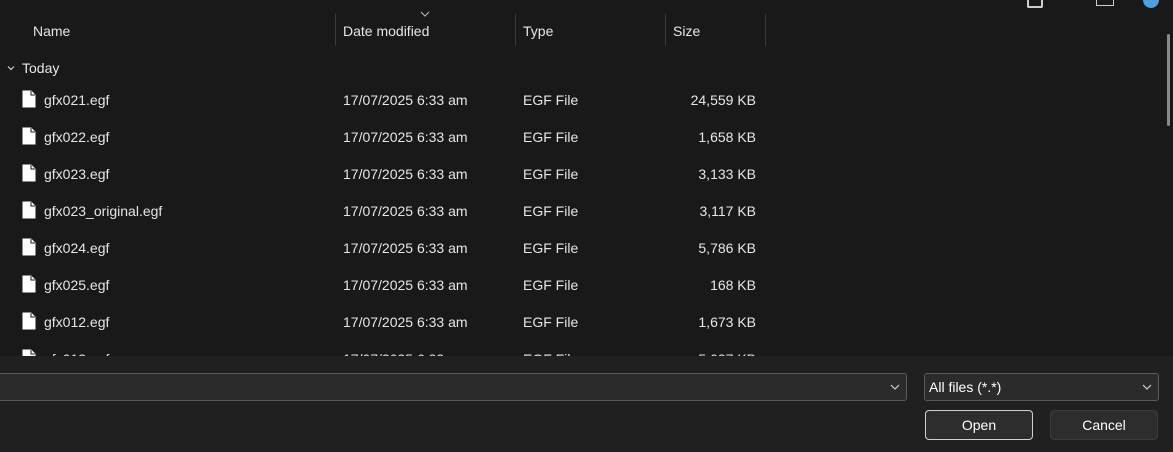 This screenshot has width=1173, height=452. Describe the element at coordinates (727, 174) in the screenshot. I see `file-size: 3,133 KB` at that location.